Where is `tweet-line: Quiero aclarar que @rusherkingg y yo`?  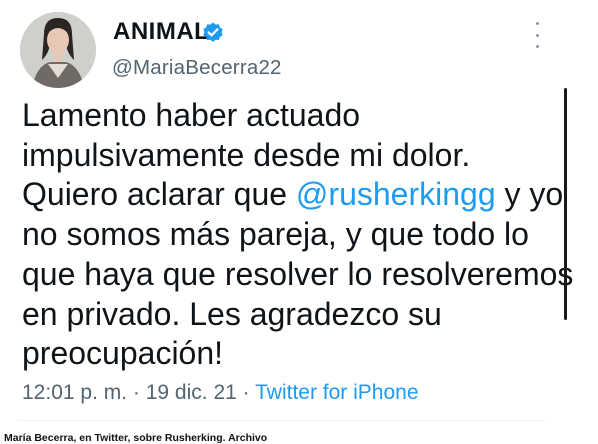
tweet-line: Quiero aclarar que @rusherkingg y yo is located at coordinates (293, 194).